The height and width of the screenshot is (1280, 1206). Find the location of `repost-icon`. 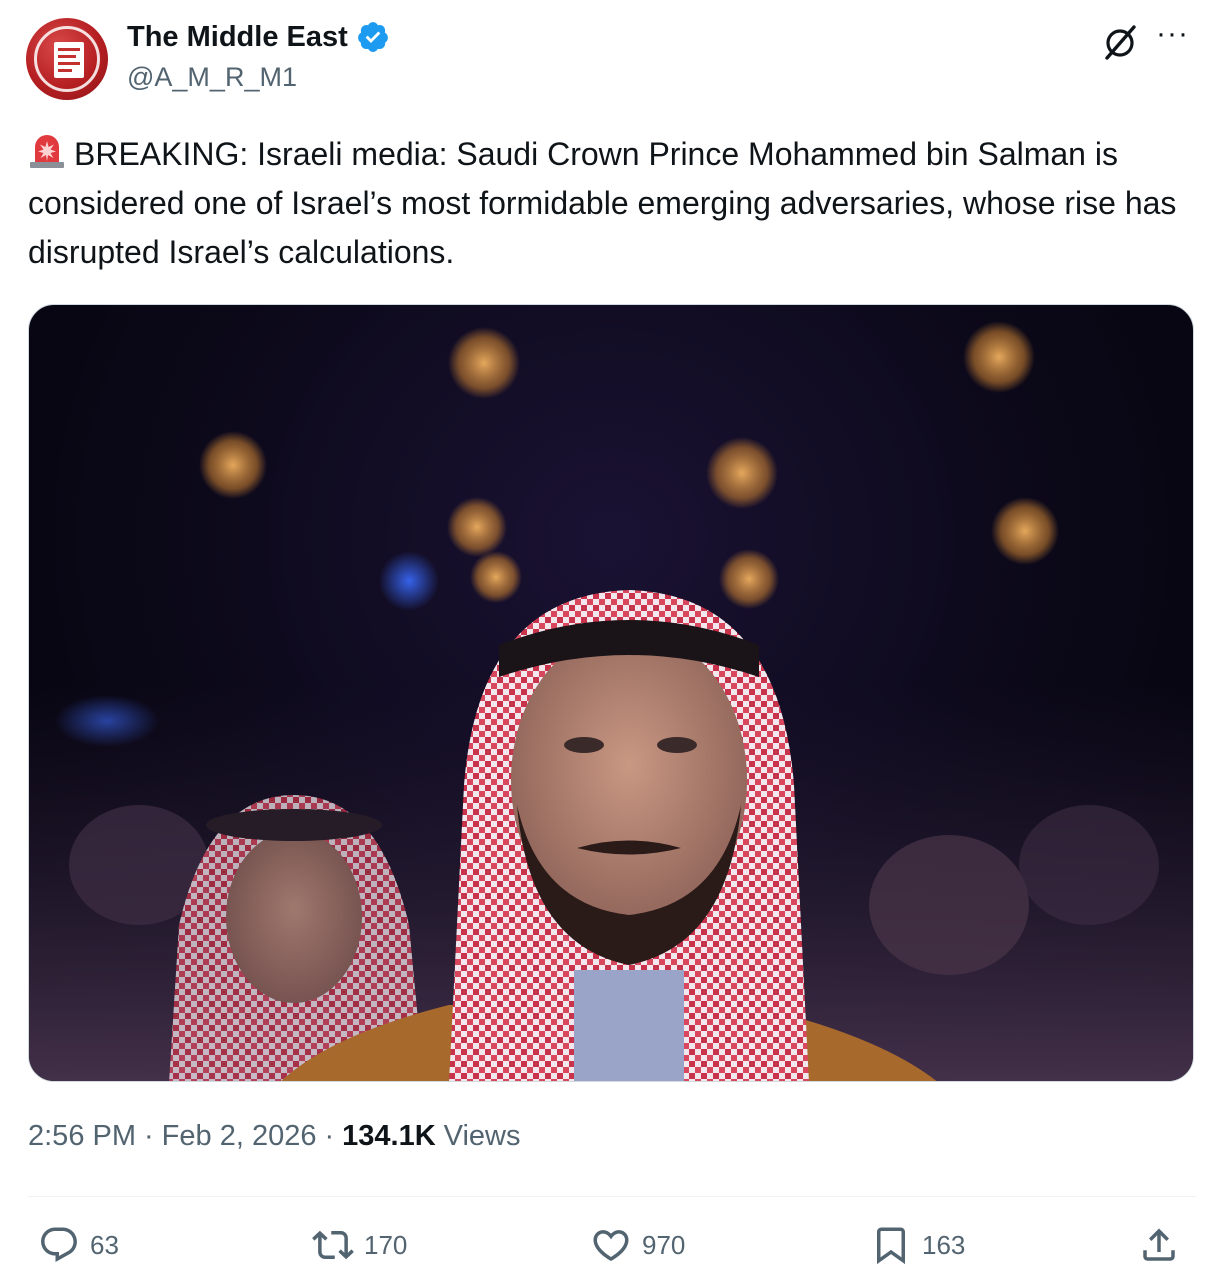

repost-icon is located at coordinates (333, 1245).